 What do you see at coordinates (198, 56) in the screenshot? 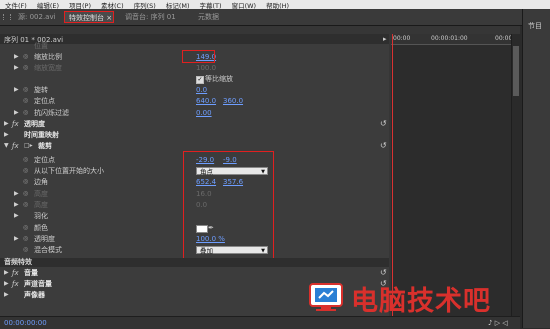
I see `highlight-box-scale` at bounding box center [198, 56].